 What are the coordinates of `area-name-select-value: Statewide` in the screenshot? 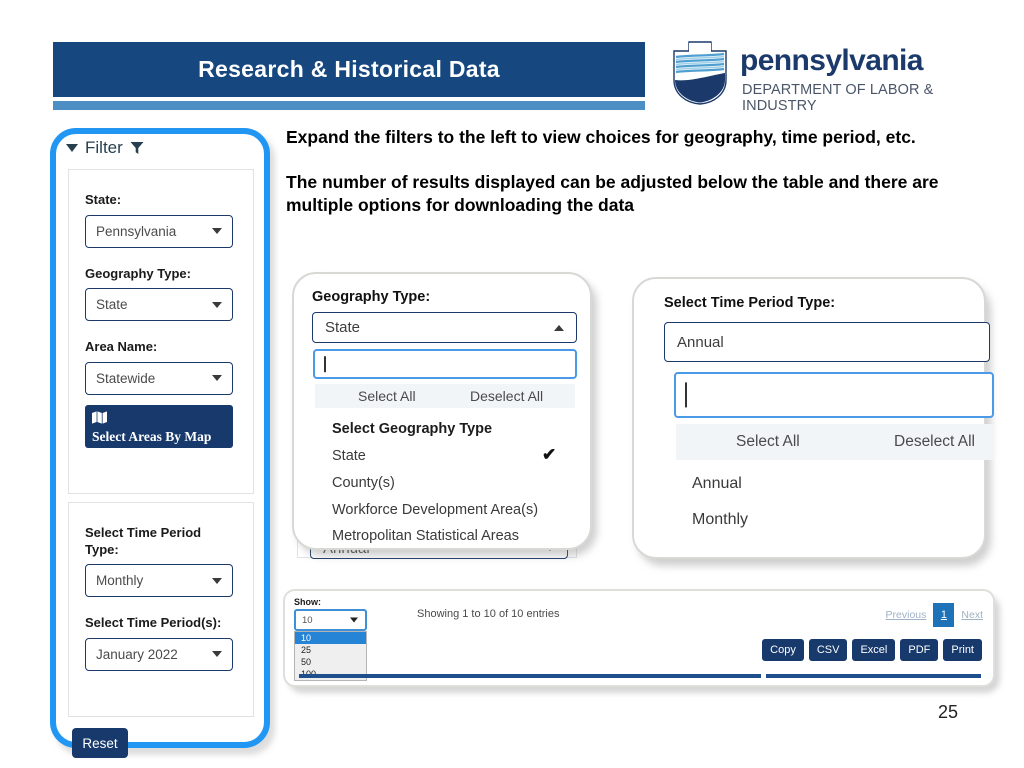 It's located at (126, 378).